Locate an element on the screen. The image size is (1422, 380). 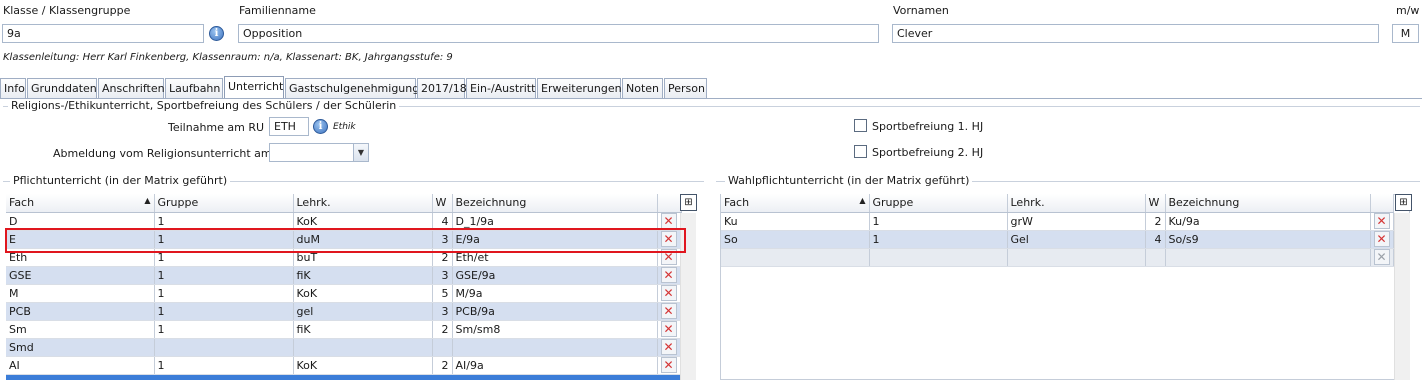
tab-erweiterungen: Erweiterungen is located at coordinates (579, 88).